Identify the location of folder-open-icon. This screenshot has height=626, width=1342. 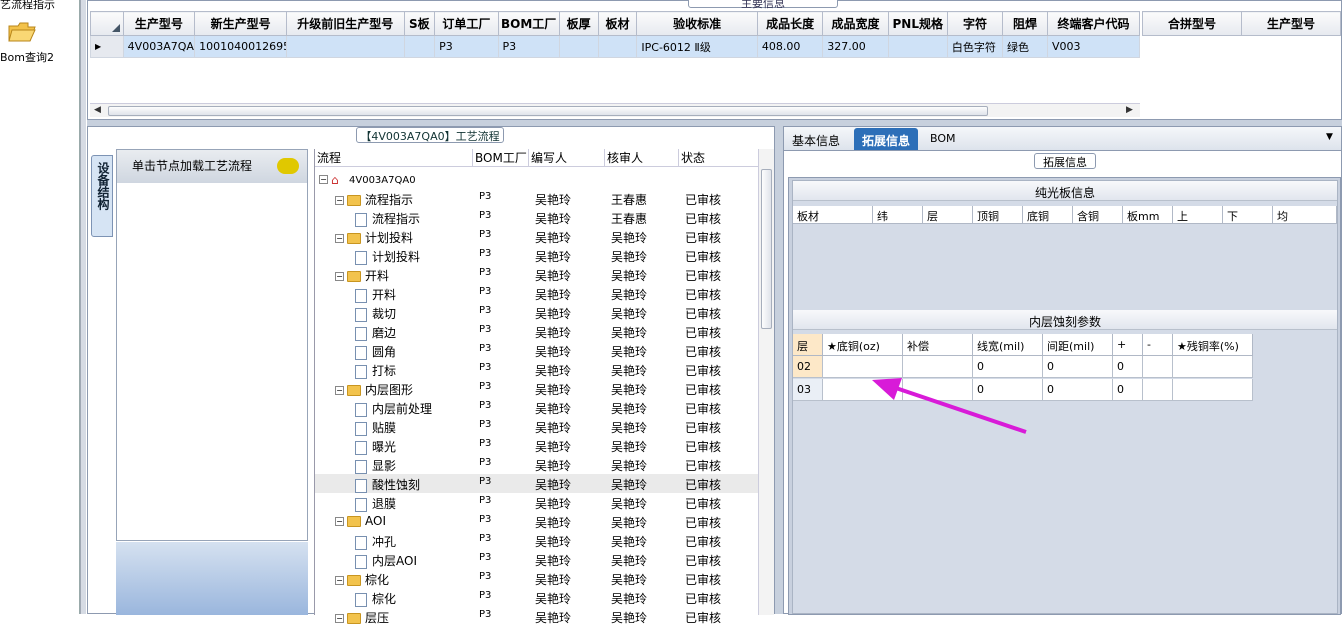
(22, 31).